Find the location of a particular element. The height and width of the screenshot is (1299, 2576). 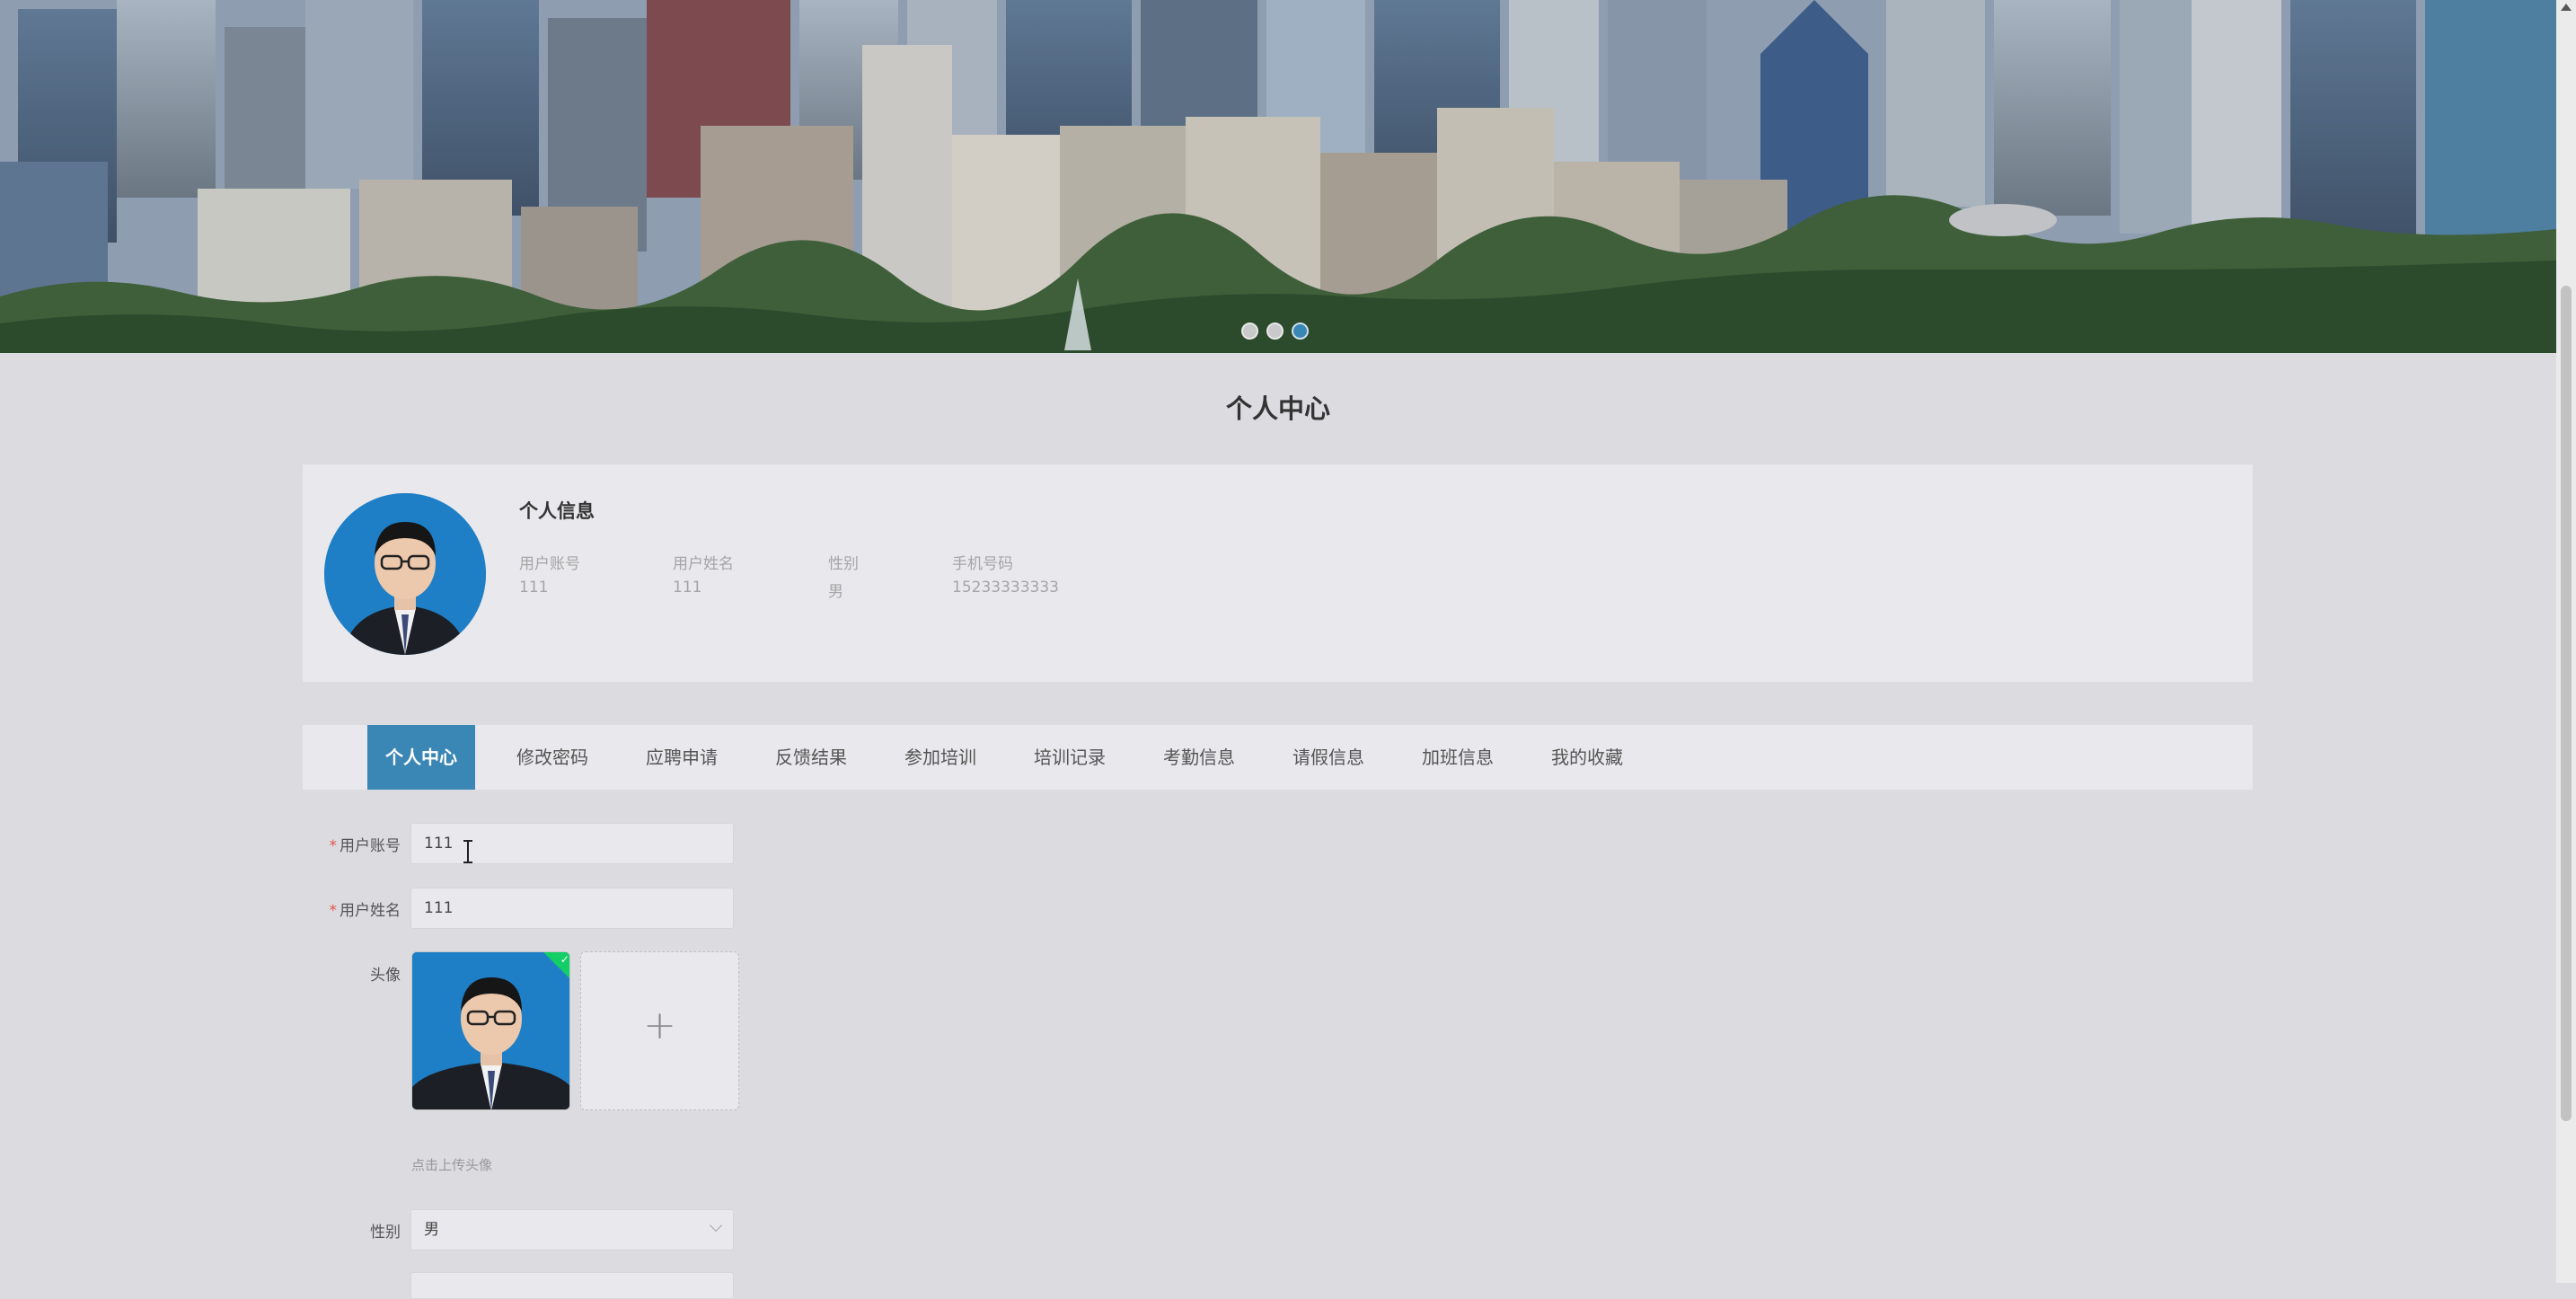

tab-job-application: 应聘申请 is located at coordinates (682, 758).